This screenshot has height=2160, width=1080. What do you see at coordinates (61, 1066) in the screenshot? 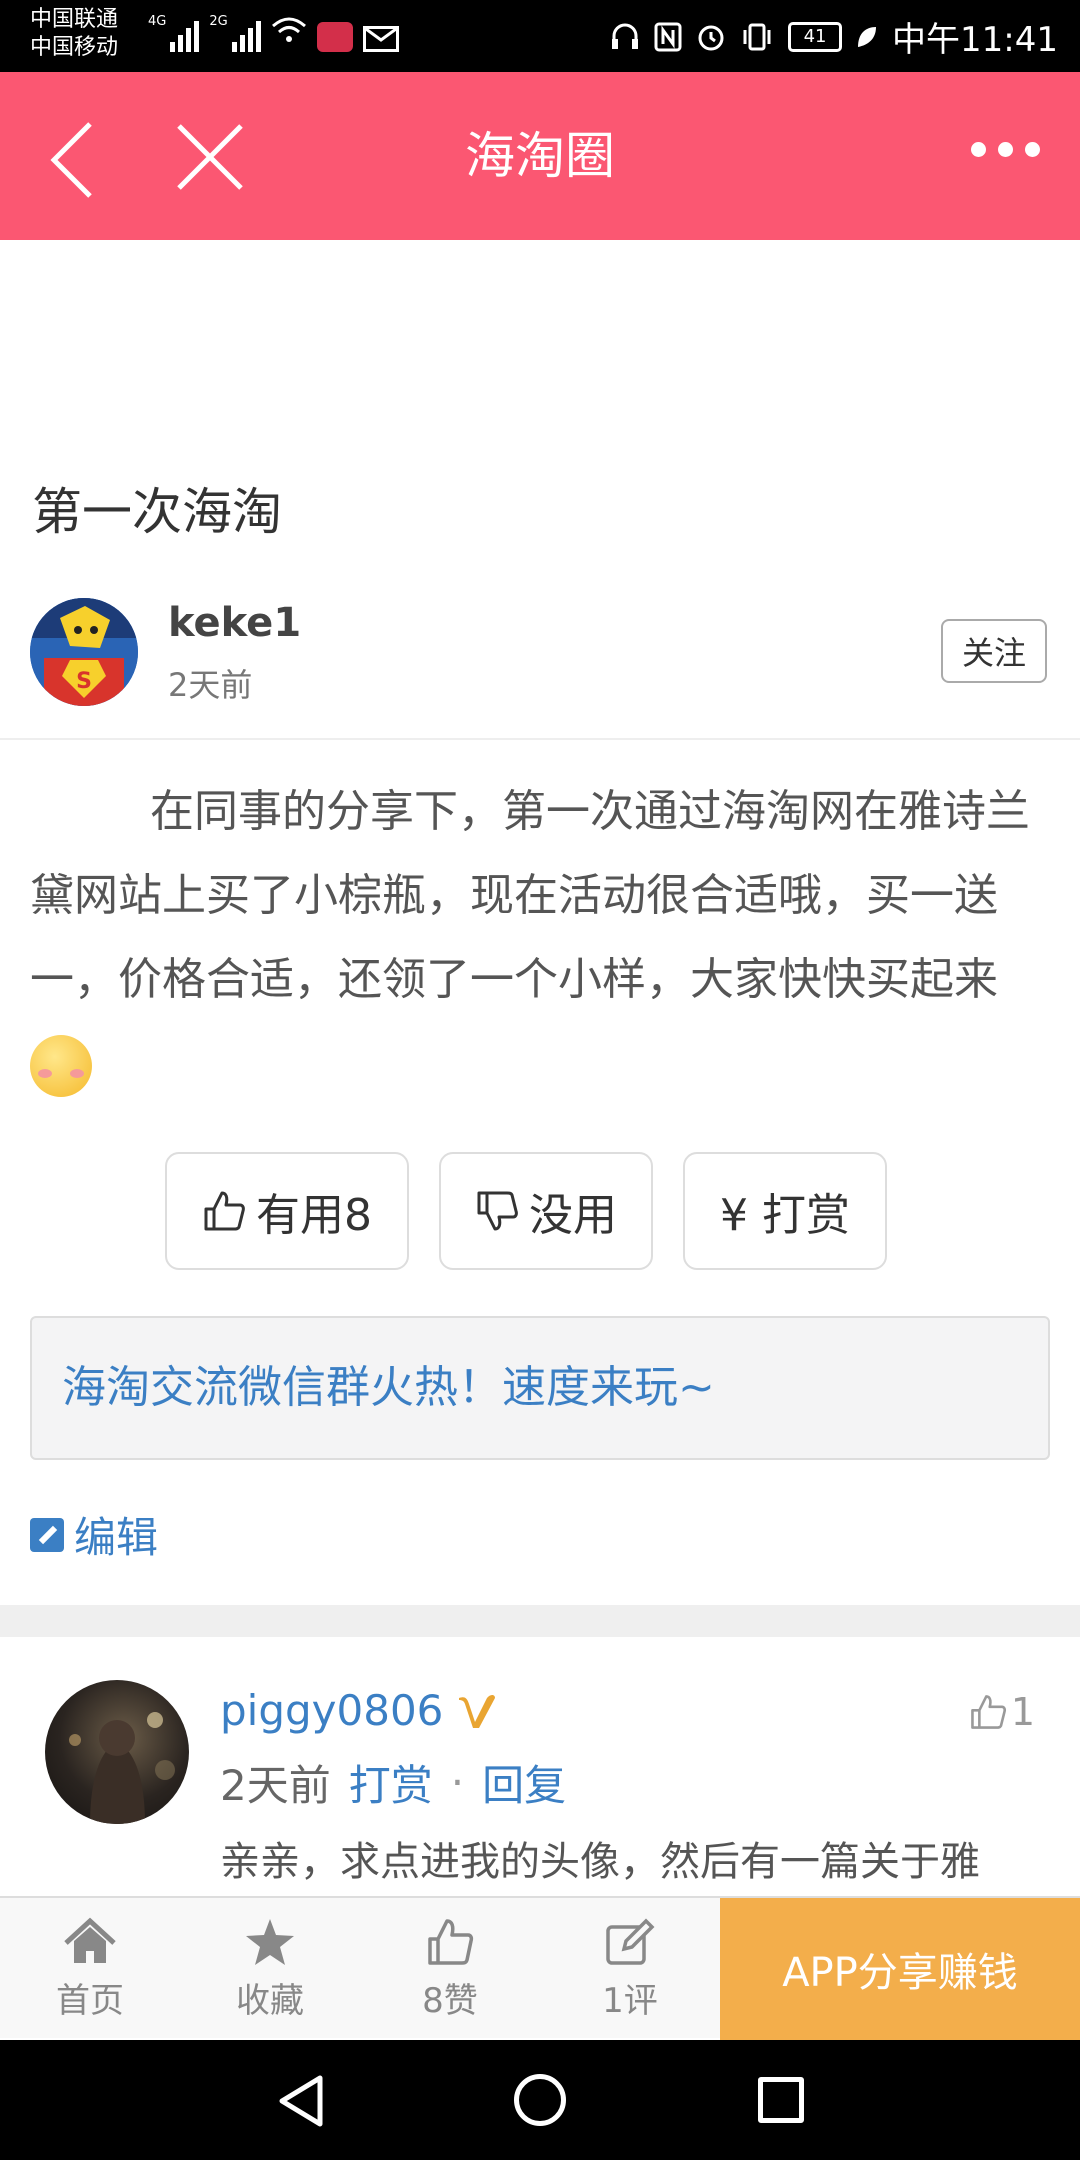
I see `blush-emoji-icon` at bounding box center [61, 1066].